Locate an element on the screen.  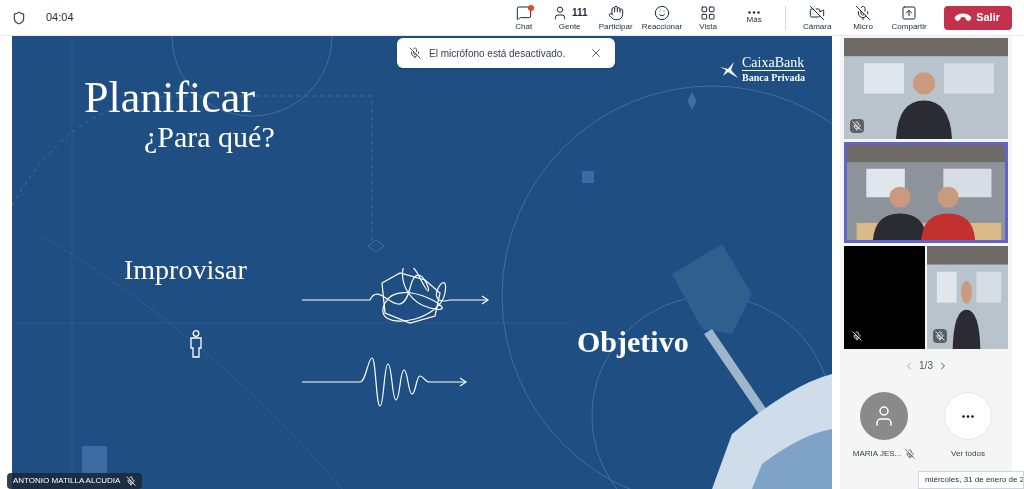
camera-off-icon is located at coordinates (817, 12).